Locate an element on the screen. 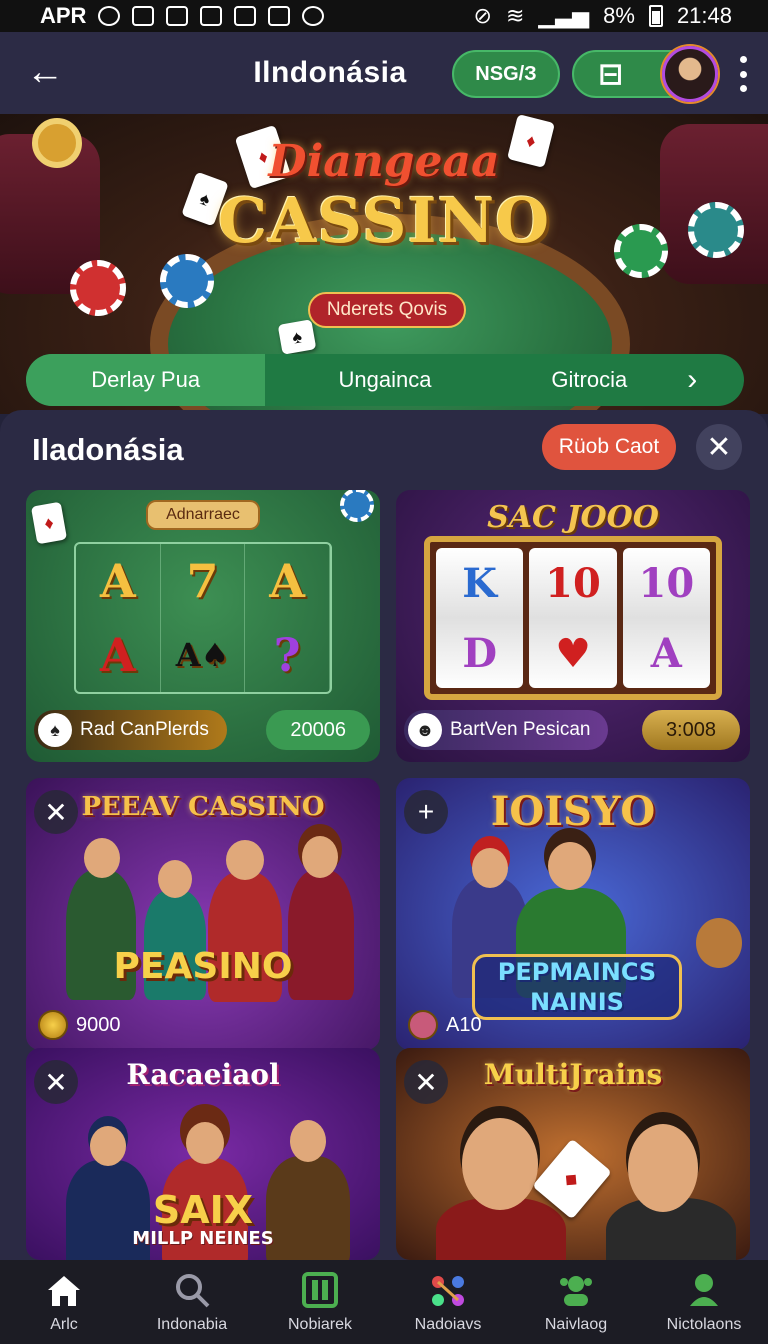 This screenshot has height=1344, width=768. game-stat: A10 is located at coordinates (445, 1025).